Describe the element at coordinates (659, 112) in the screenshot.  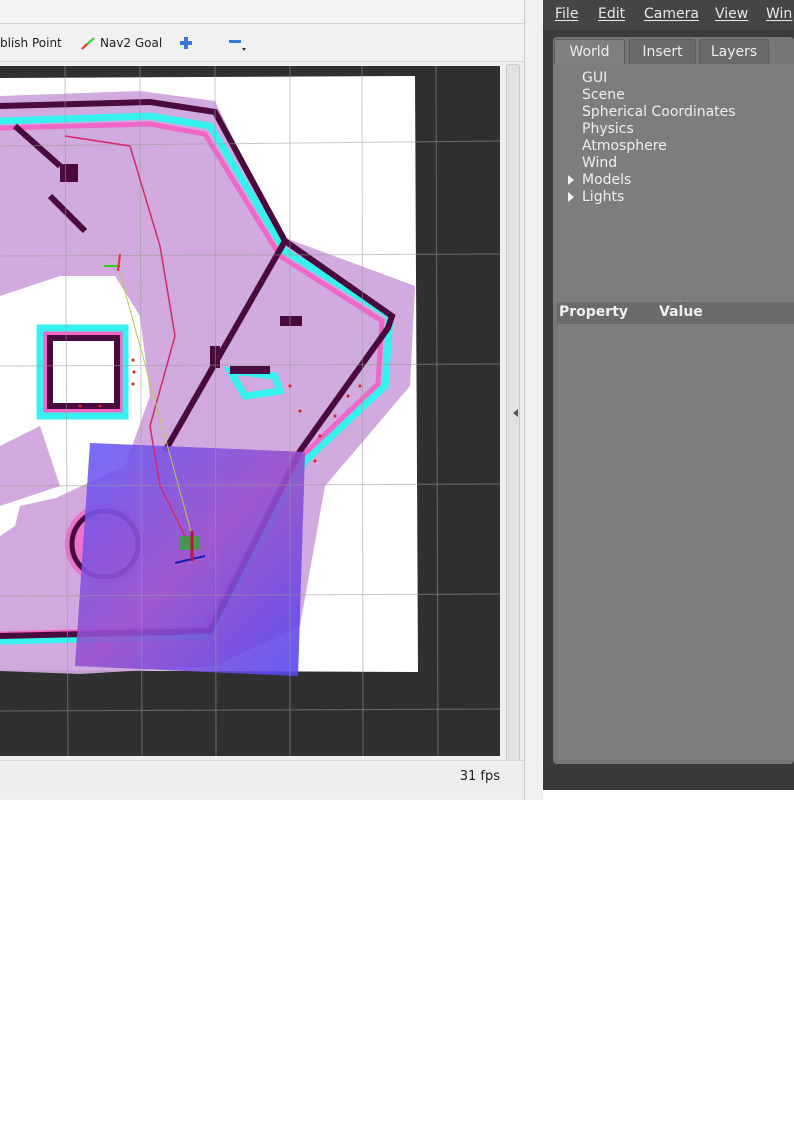
I see `tree-item-spherical-coordinates: Spherical Coordinates` at that location.